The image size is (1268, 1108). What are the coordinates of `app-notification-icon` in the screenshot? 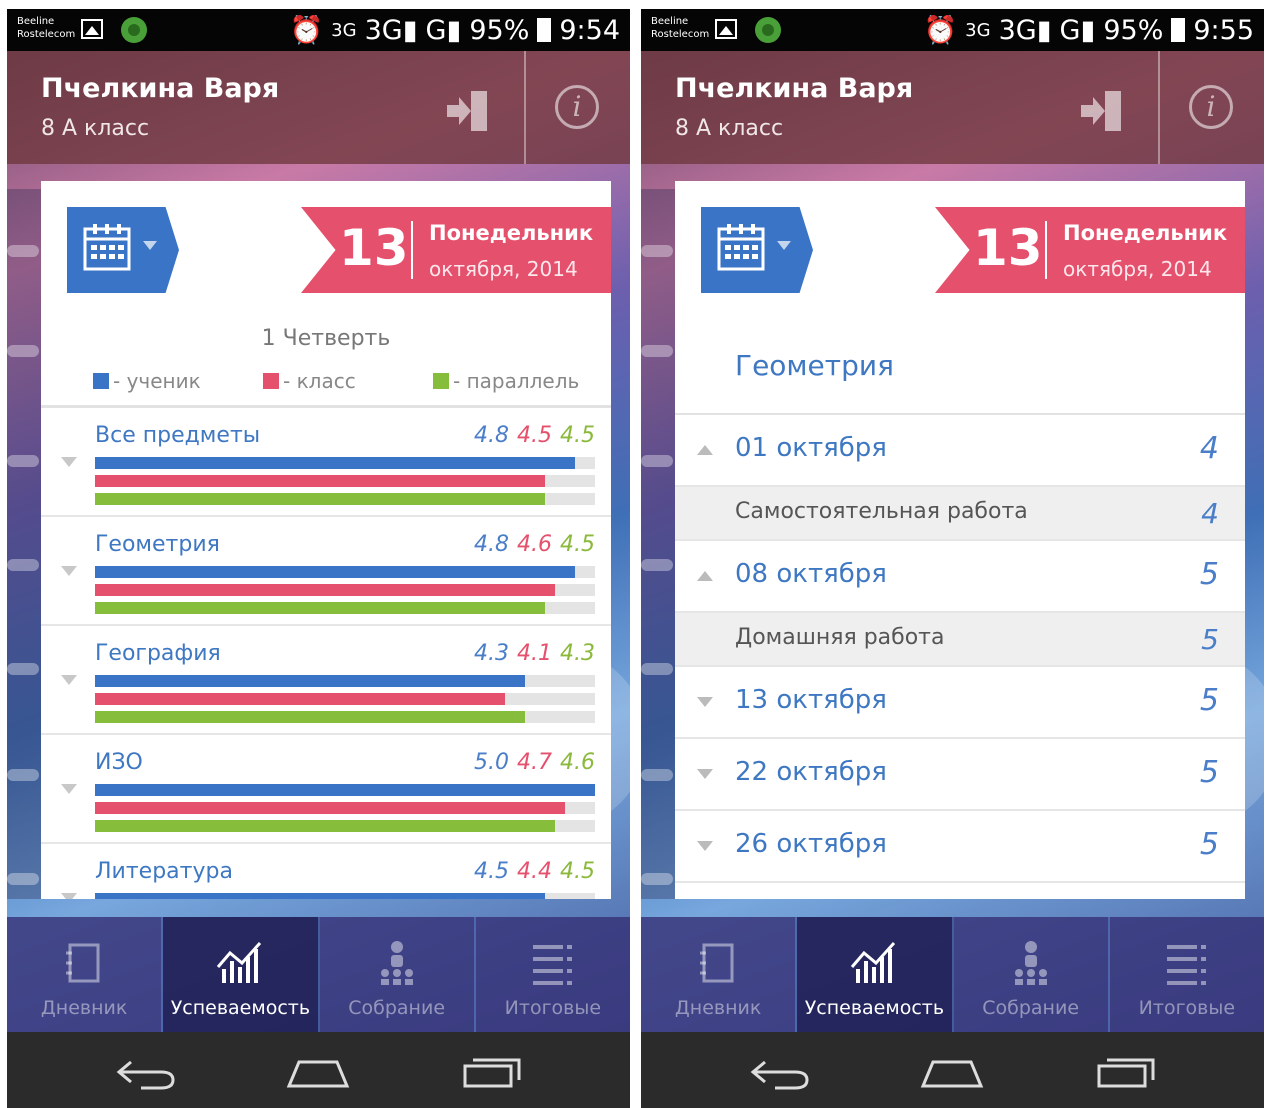 It's located at (134, 30).